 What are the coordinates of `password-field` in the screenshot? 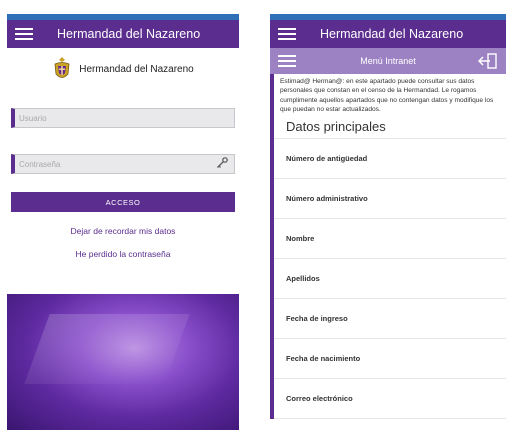 It's located at (123, 164).